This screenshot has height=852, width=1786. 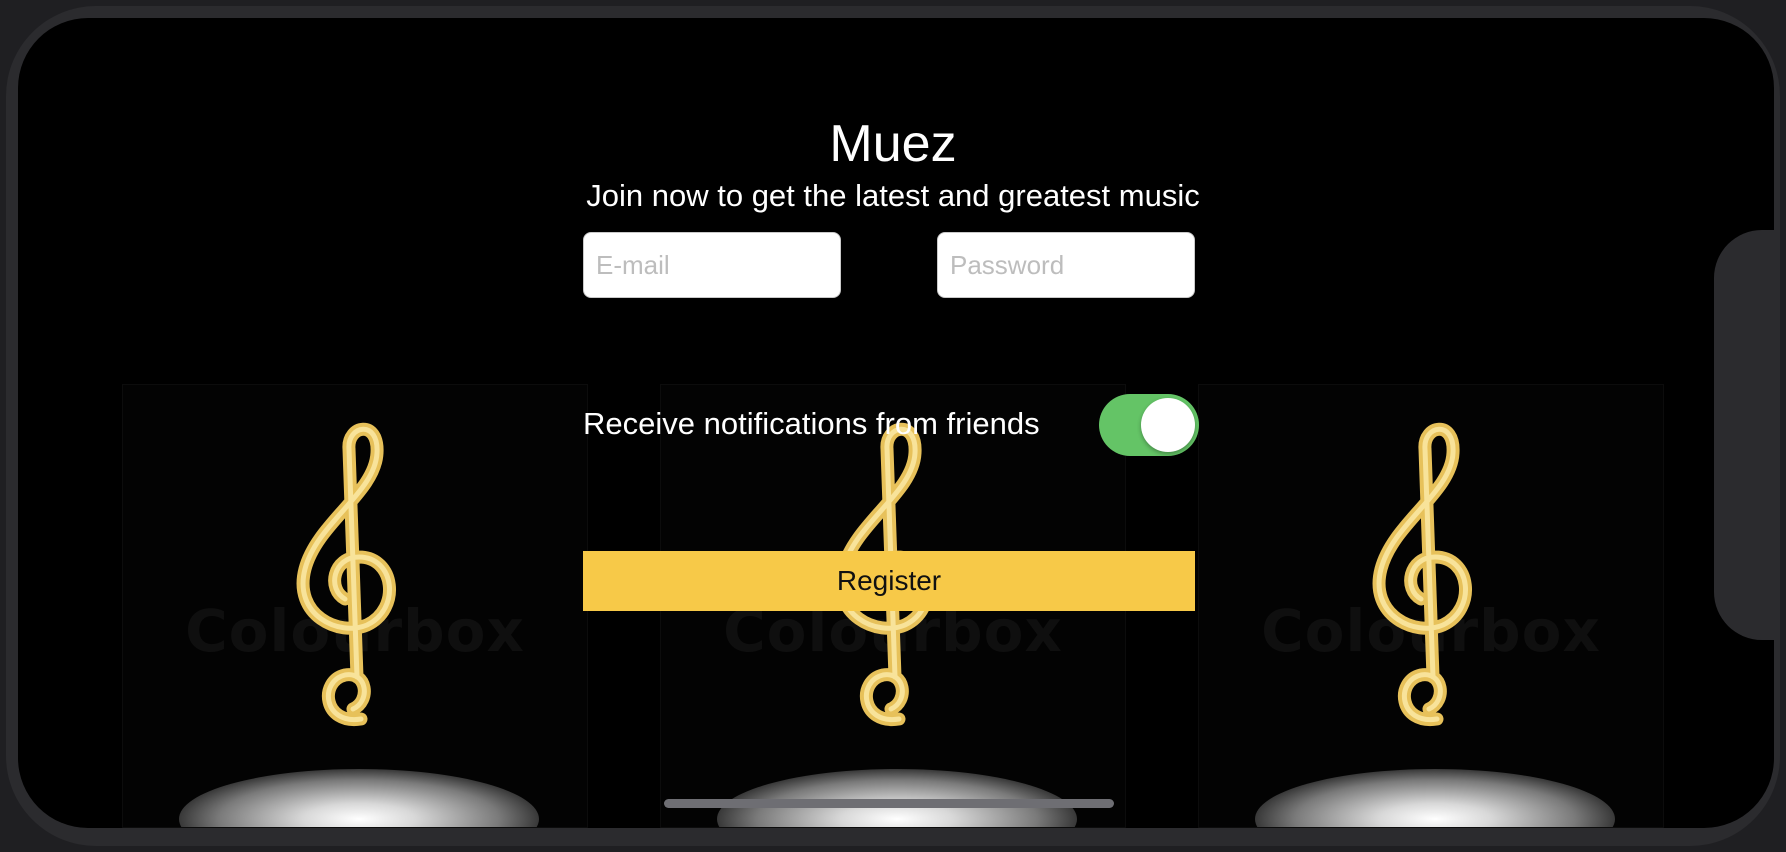 I want to click on password-field, so click(x=1066, y=265).